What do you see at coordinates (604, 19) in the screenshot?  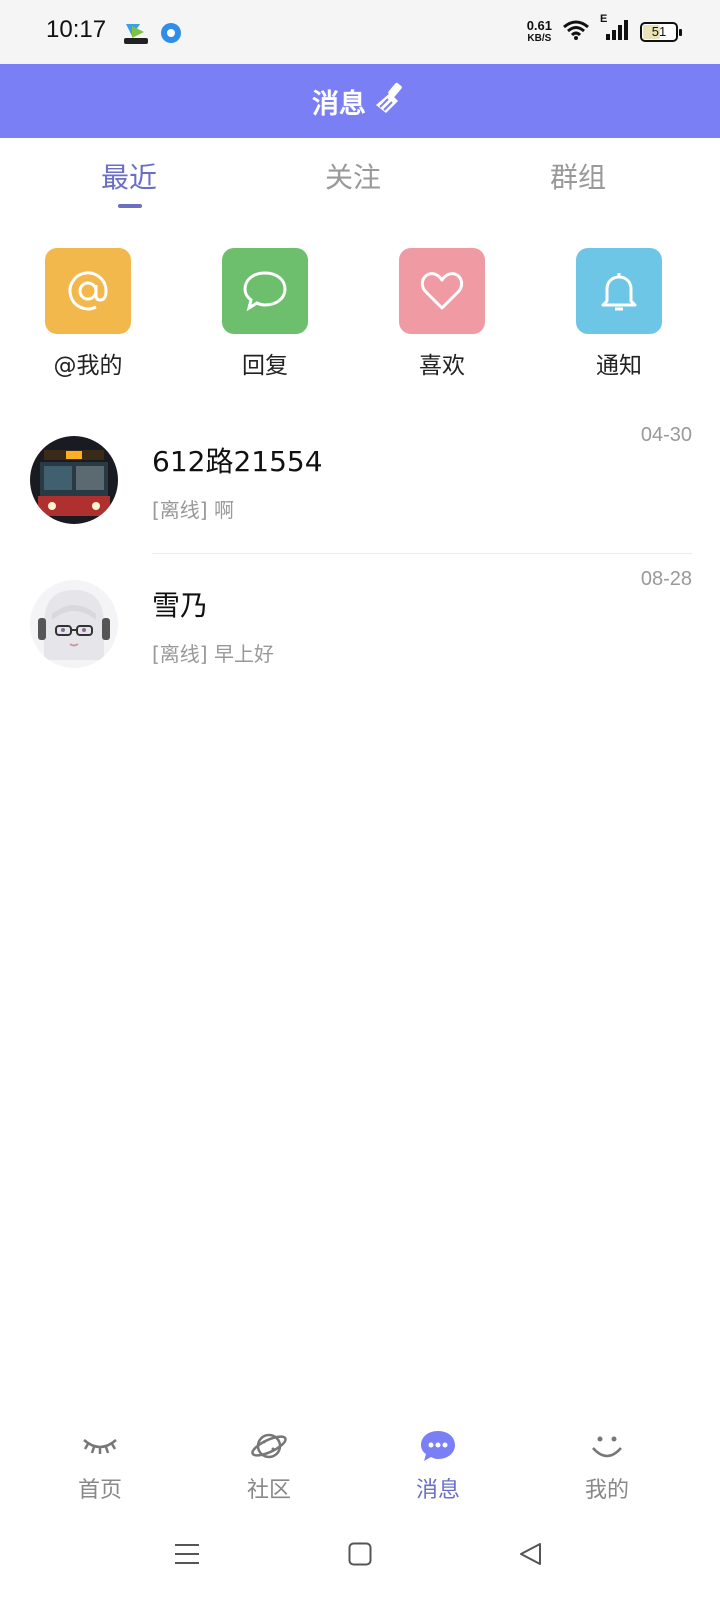 I see `signal-type-label: E` at bounding box center [604, 19].